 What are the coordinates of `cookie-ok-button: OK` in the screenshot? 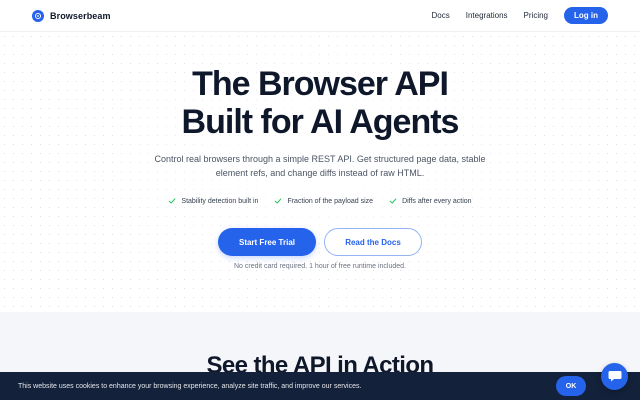 It's located at (571, 386).